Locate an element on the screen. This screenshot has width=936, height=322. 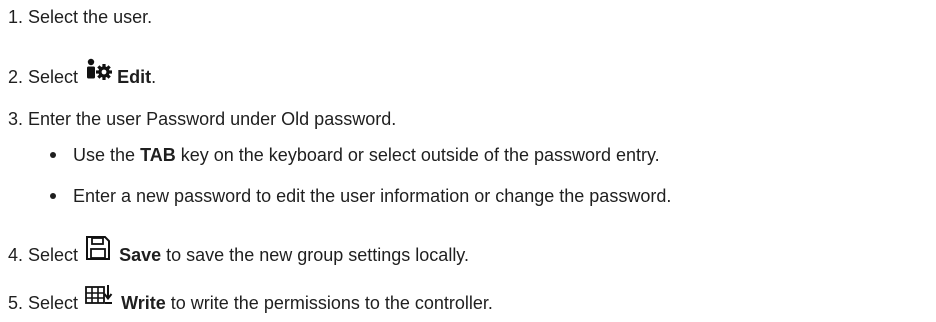
step-text: Select the user. is located at coordinates (90, 17).